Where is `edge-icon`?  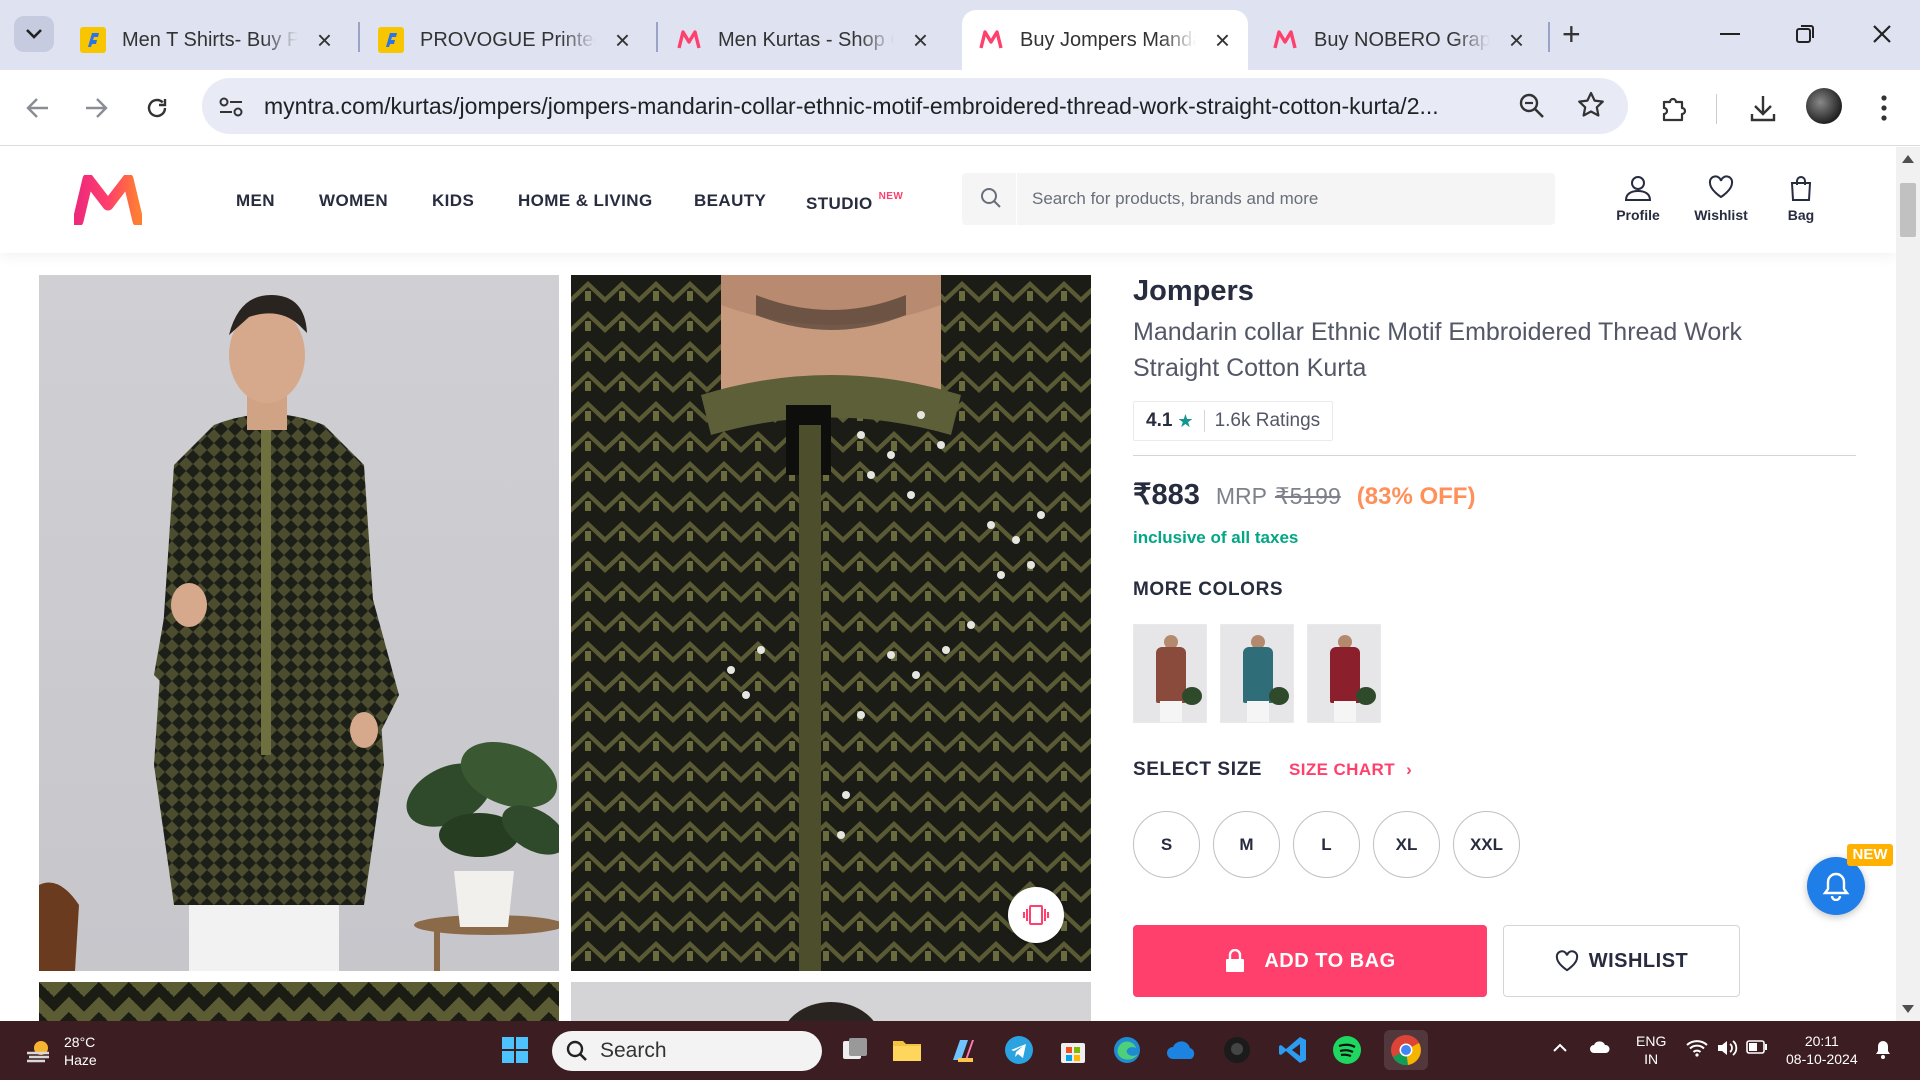 edge-icon is located at coordinates (1127, 1050).